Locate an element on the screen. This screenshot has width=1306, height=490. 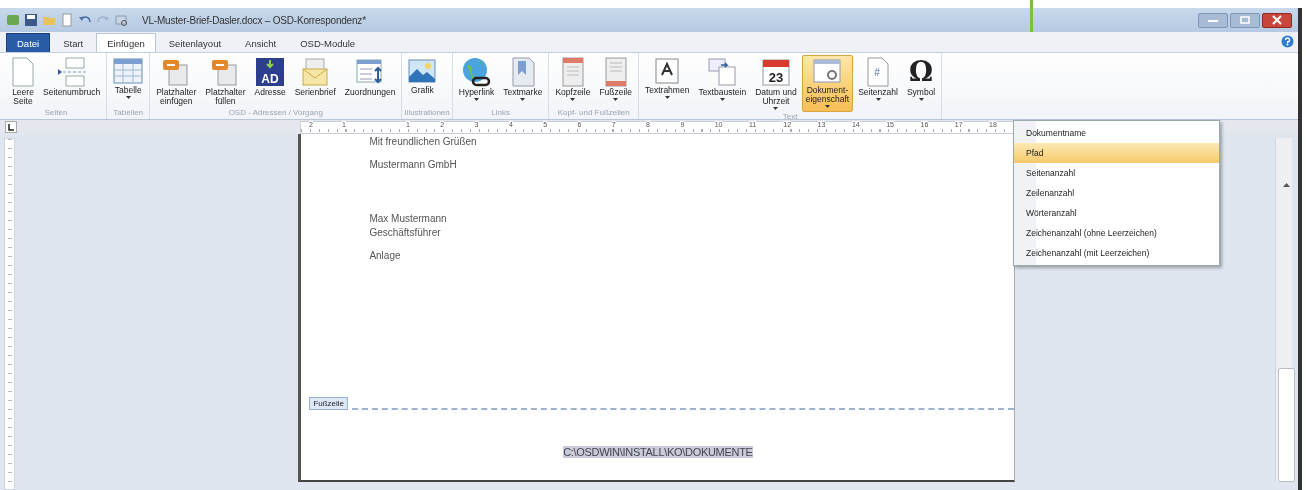
ribbon-button: Leere Seite is located at coordinates (23, 81).